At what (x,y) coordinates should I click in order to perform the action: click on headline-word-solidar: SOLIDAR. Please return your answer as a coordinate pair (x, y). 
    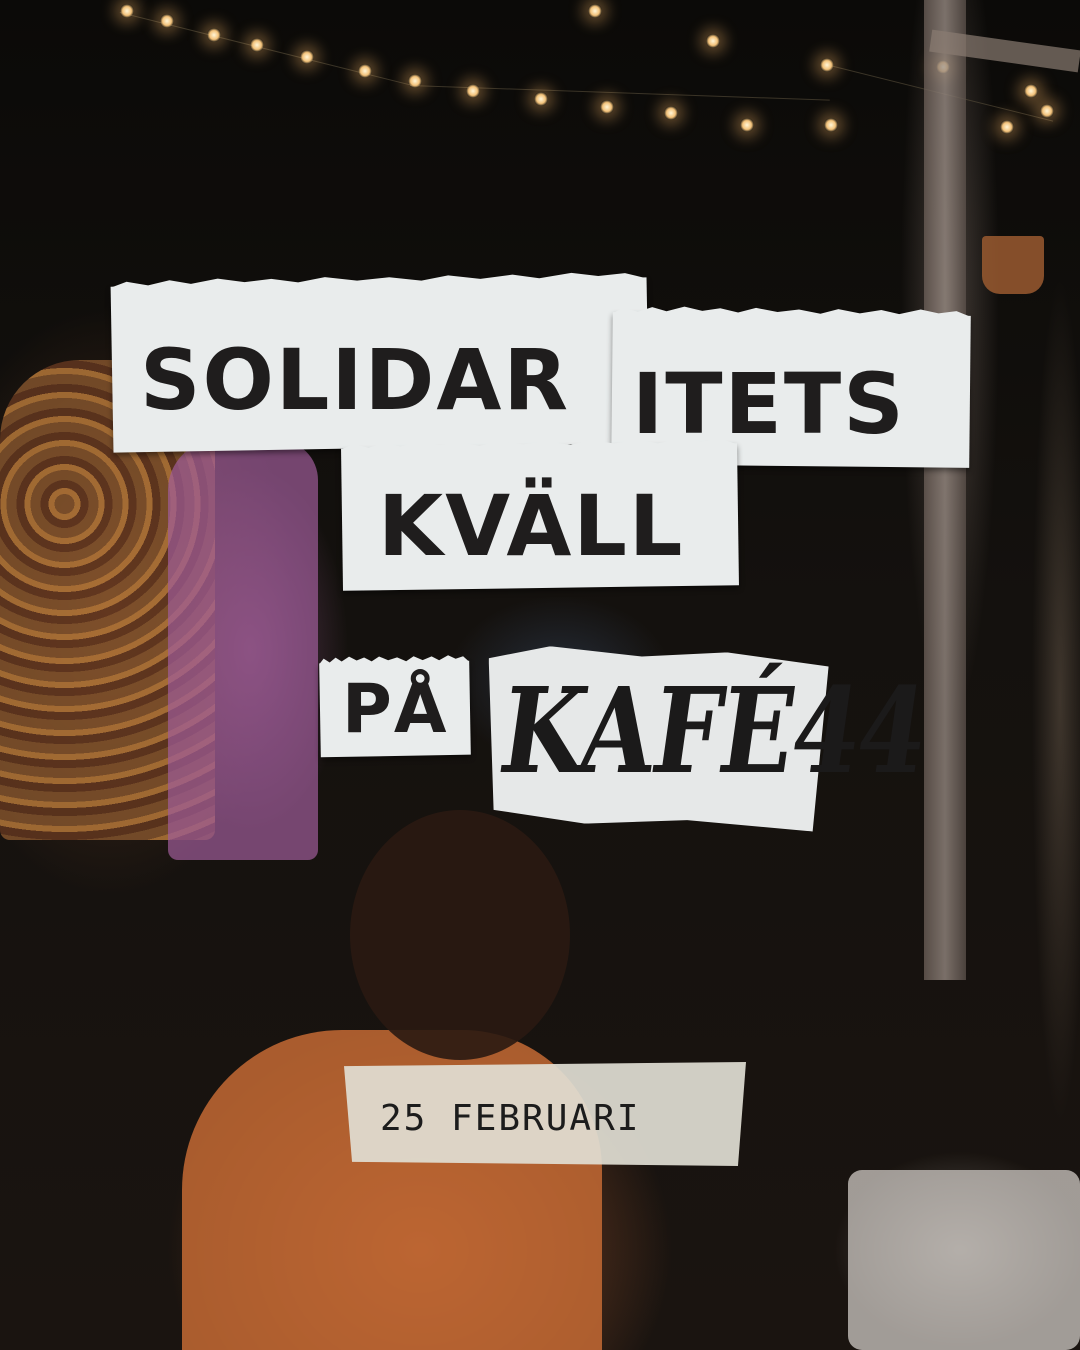
    Looking at the image, I should click on (355, 380).